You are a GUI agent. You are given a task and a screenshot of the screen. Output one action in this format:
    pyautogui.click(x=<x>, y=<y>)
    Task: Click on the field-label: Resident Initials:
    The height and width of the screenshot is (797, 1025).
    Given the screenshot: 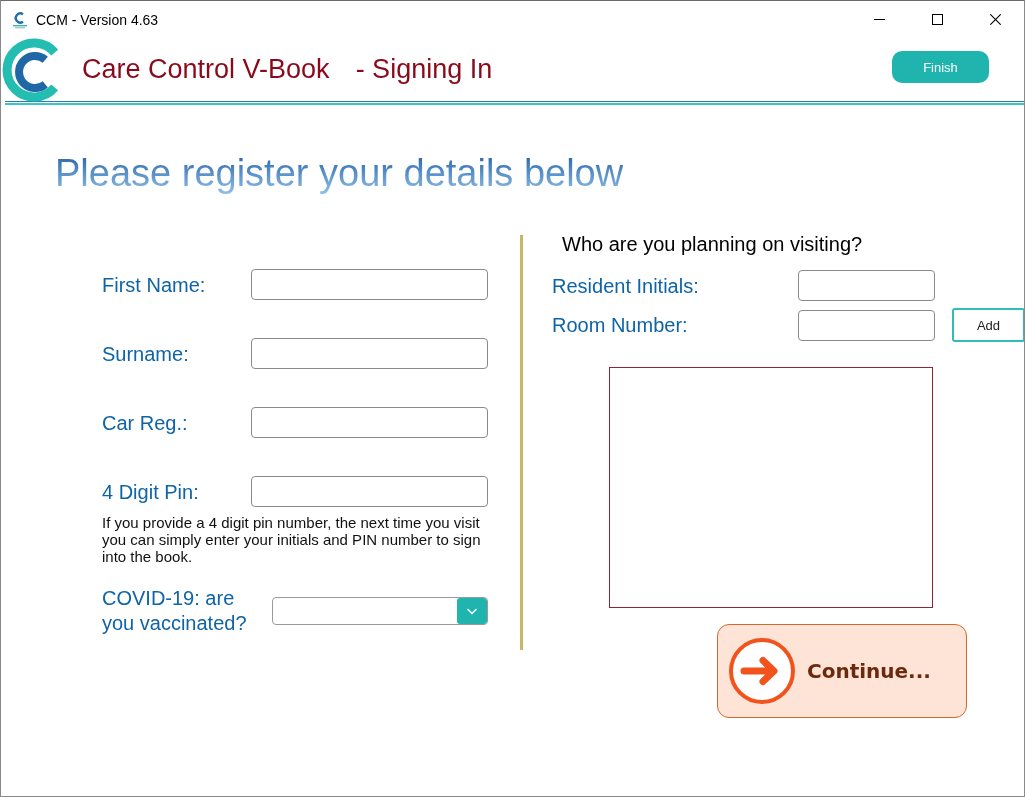 What is the action you would take?
    pyautogui.click(x=626, y=285)
    